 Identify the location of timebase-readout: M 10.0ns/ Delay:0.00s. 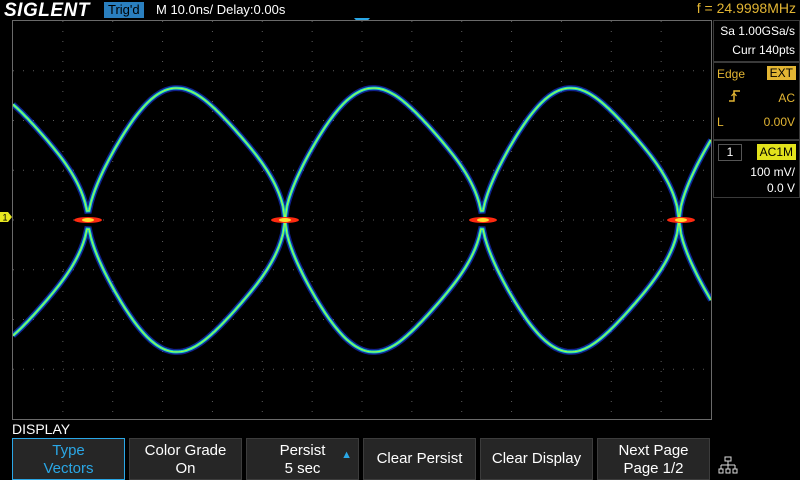
(220, 9).